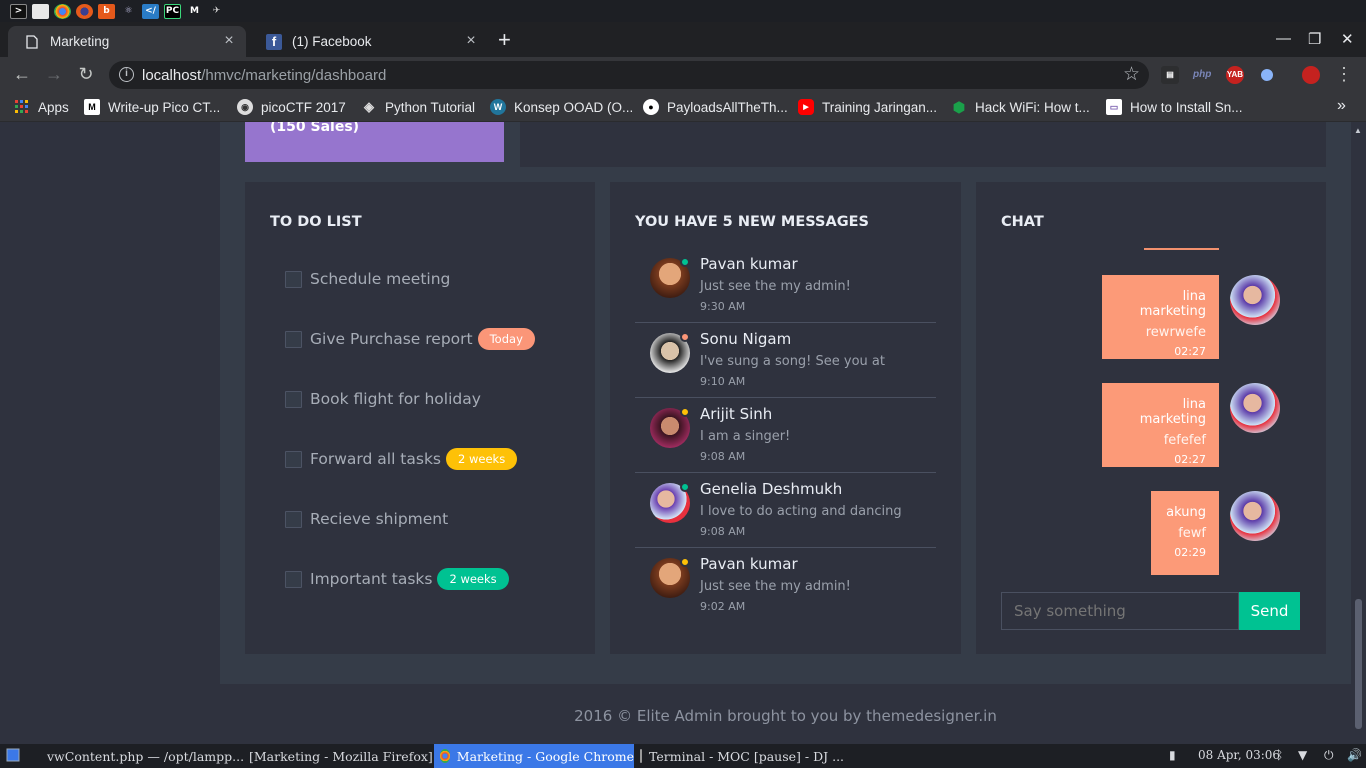 The height and width of the screenshot is (768, 1366). I want to click on chat-message-input, so click(1120, 611).